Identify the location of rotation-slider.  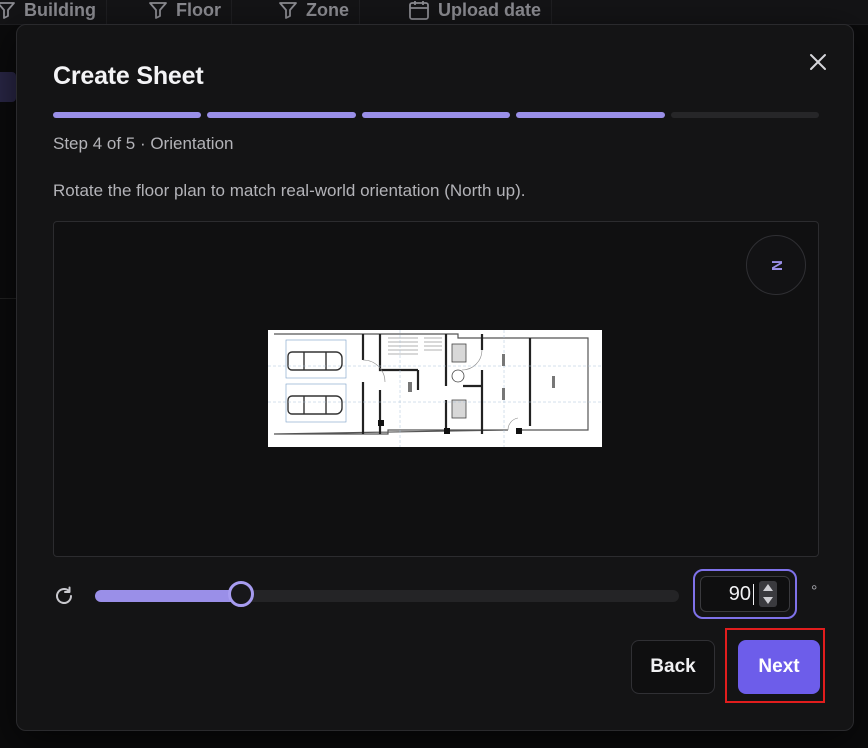
(387, 594).